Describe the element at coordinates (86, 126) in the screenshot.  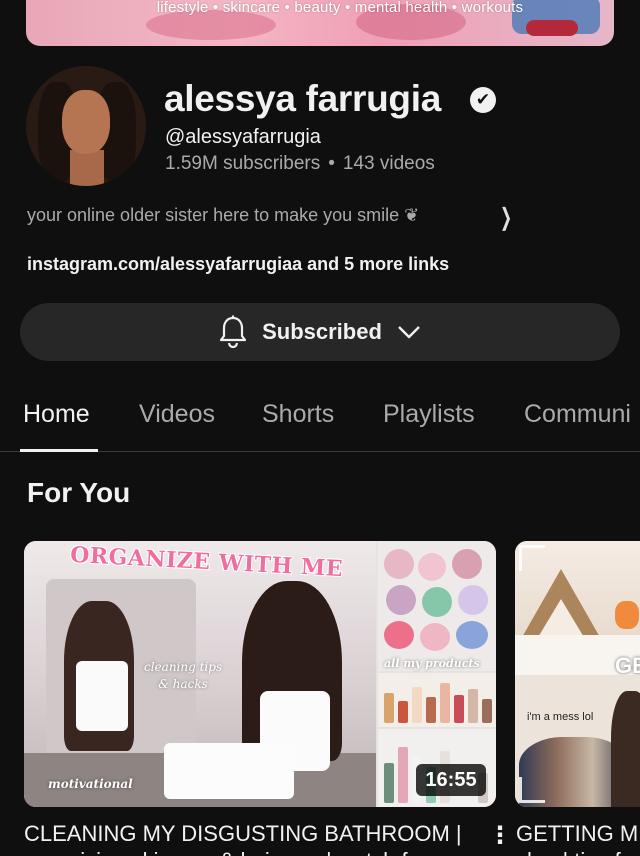
I see `channel-avatar` at that location.